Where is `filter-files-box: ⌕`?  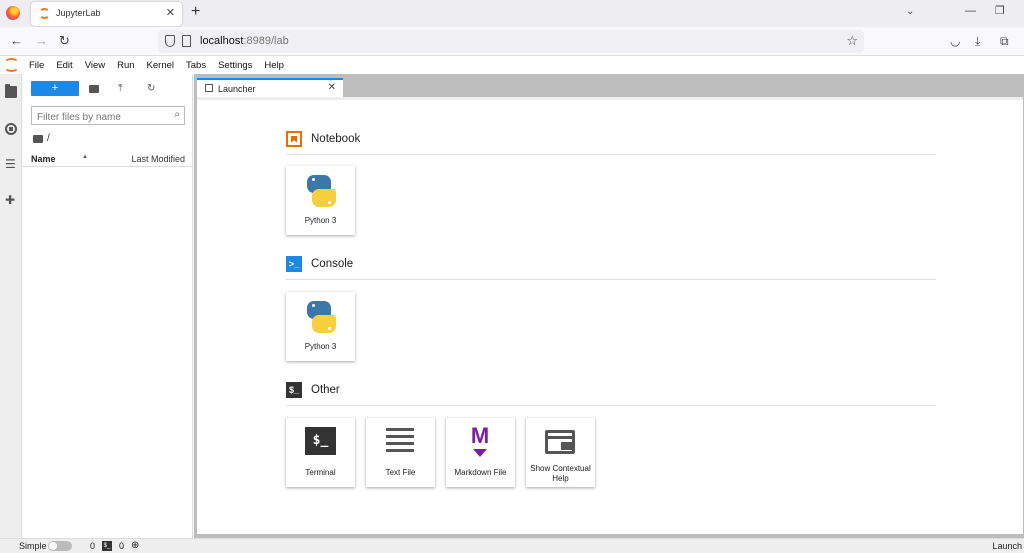 filter-files-box: ⌕ is located at coordinates (108, 116).